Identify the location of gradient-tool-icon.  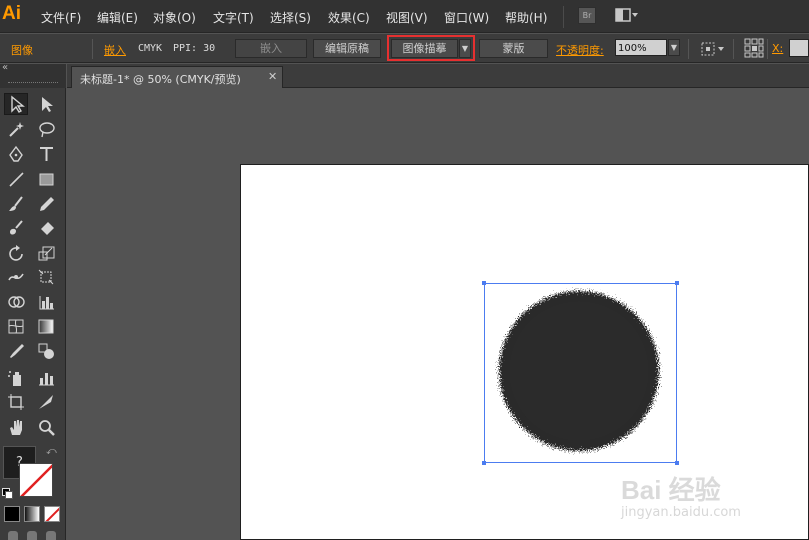
(46, 326).